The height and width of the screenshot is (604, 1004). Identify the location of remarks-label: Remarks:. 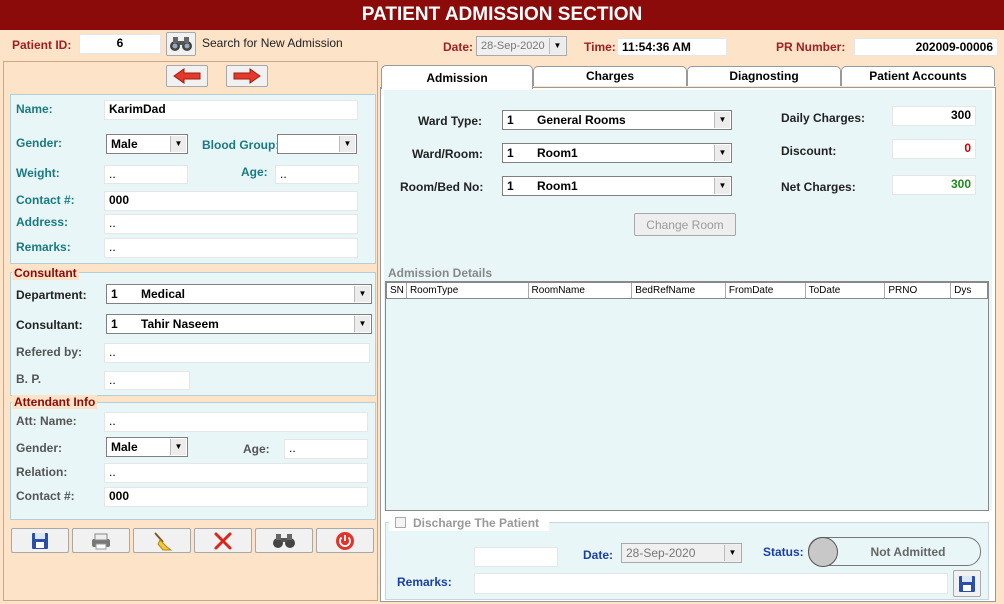
(43, 247).